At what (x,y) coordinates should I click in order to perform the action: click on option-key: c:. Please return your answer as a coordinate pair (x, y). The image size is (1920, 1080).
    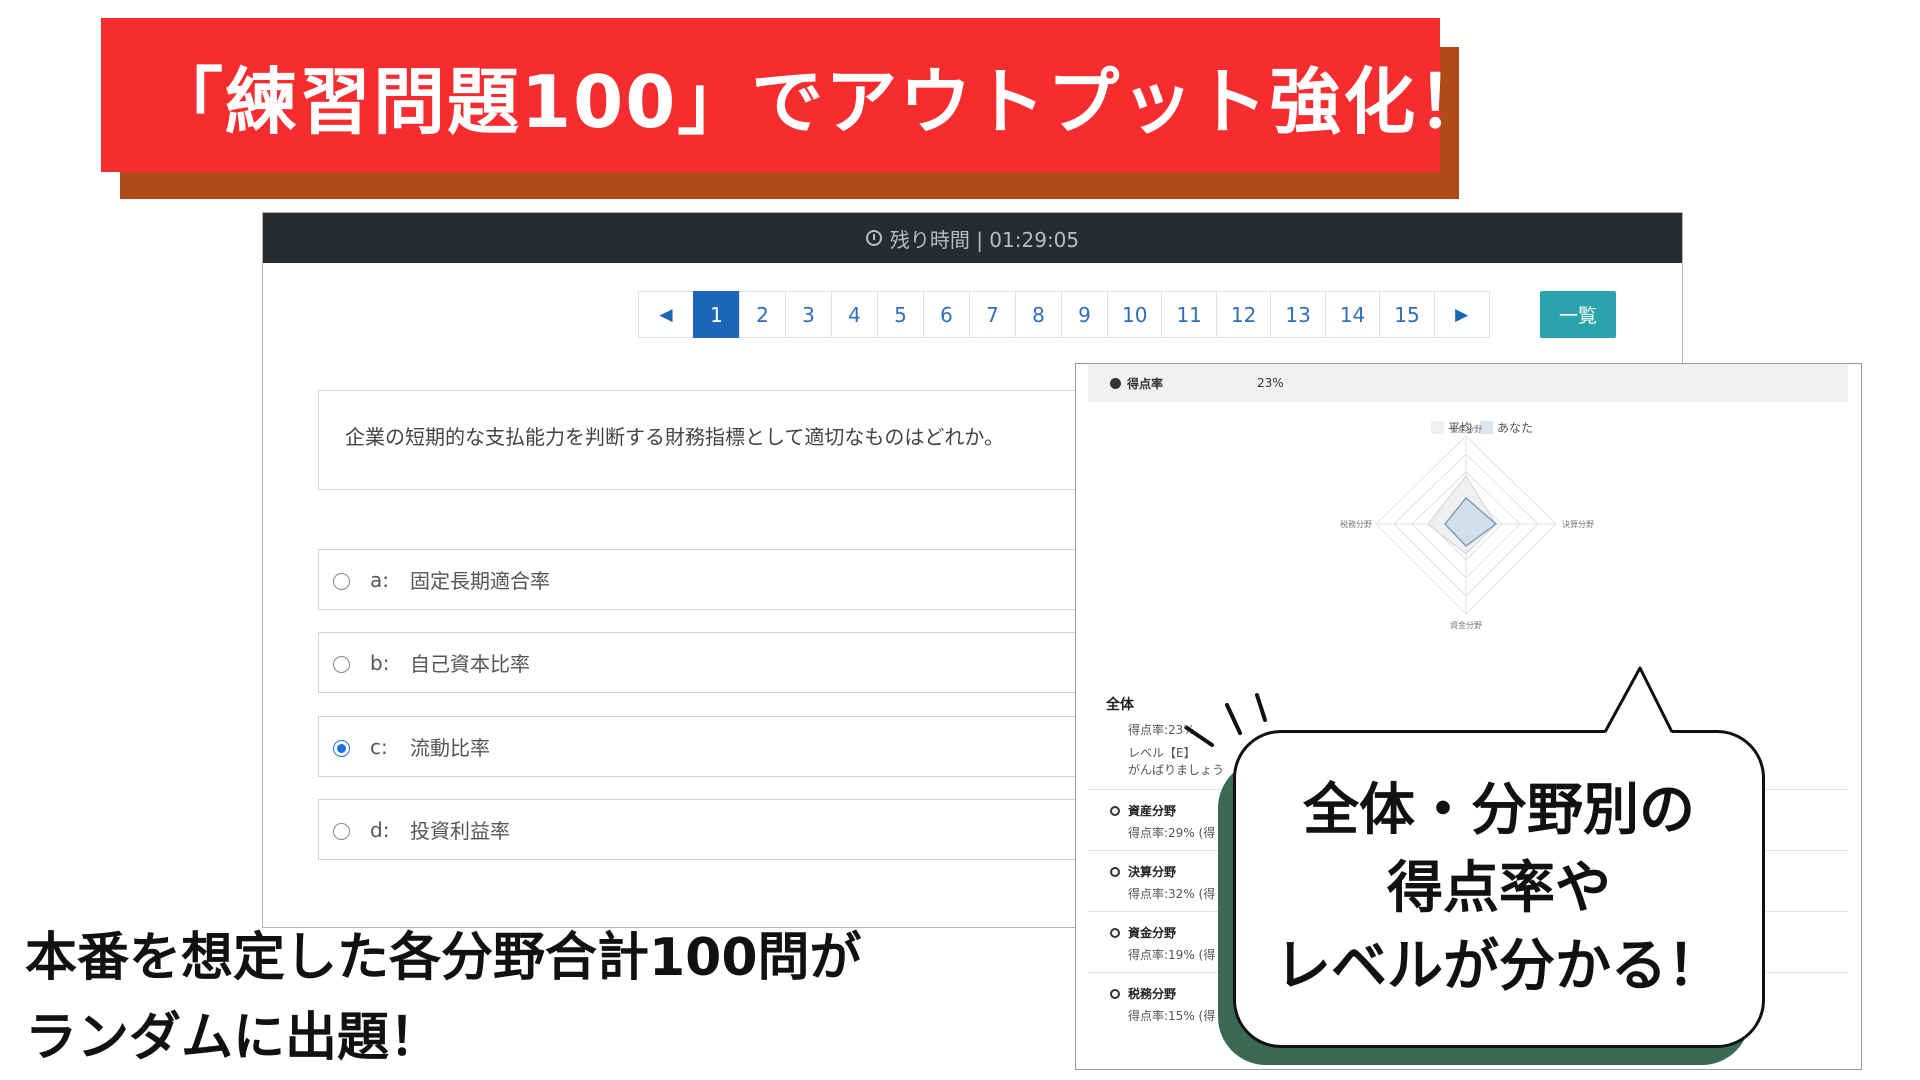
    Looking at the image, I should click on (379, 746).